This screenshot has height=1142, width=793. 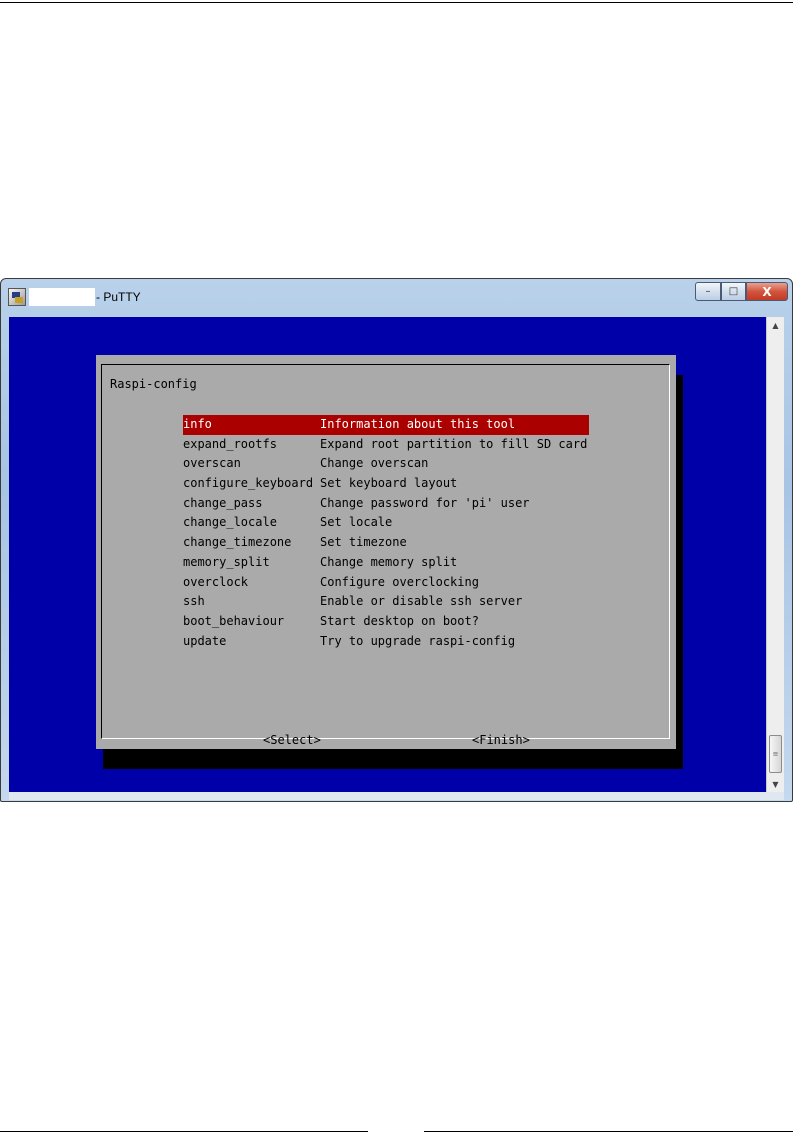 I want to click on menu-item-overclock: overclock Configure overclocking, so click(x=386, y=583).